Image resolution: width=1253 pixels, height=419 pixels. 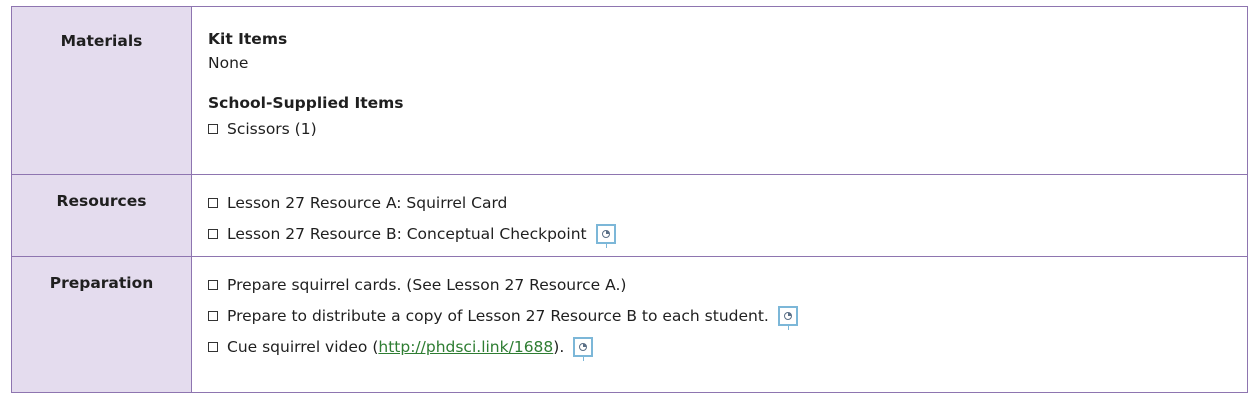 What do you see at coordinates (559, 347) in the screenshot?
I see `prep-item-3-after: ).` at bounding box center [559, 347].